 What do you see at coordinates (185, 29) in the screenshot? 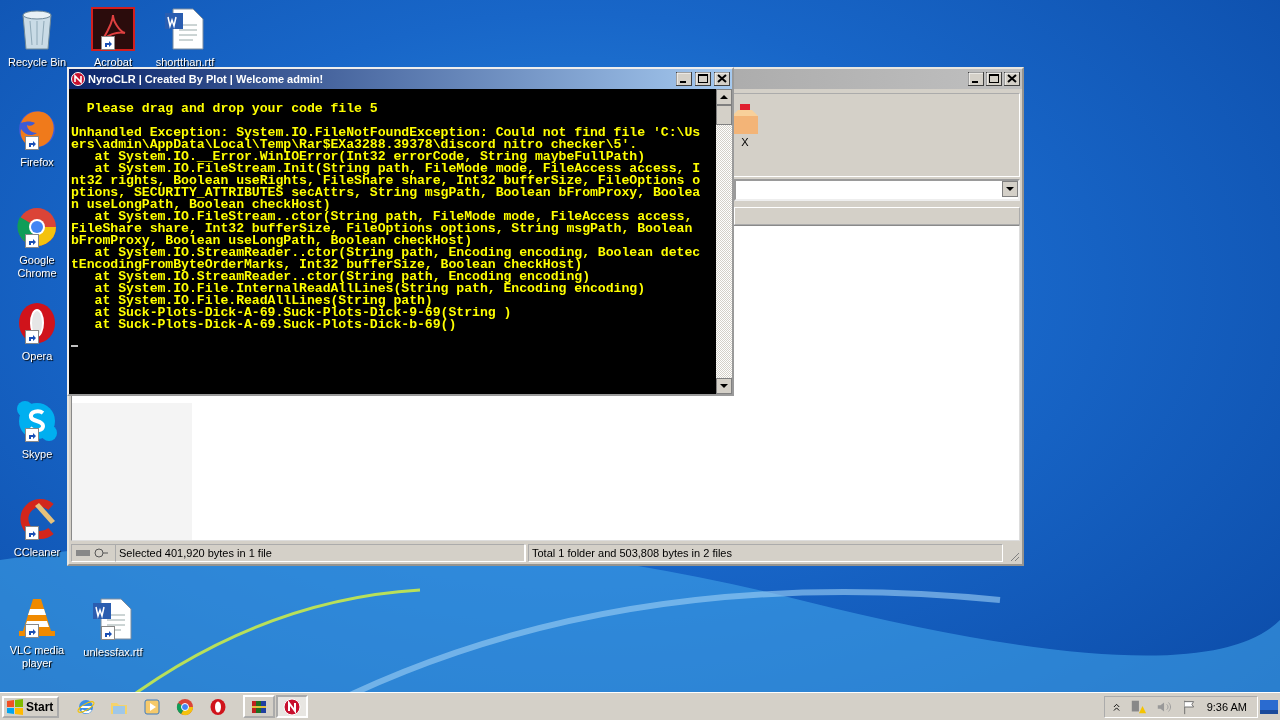
I see `document-icon` at bounding box center [185, 29].